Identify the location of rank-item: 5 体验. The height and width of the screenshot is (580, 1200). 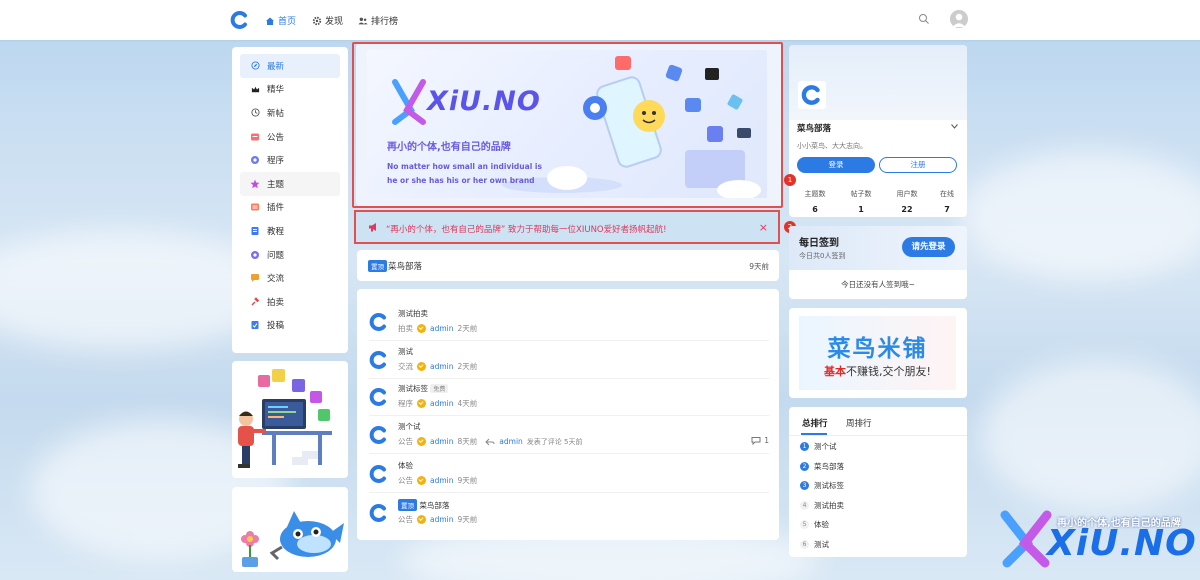
(814, 525).